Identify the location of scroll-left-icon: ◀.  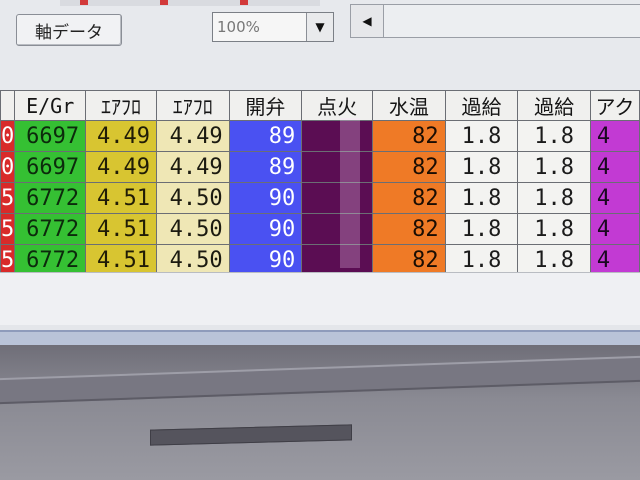
(367, 21).